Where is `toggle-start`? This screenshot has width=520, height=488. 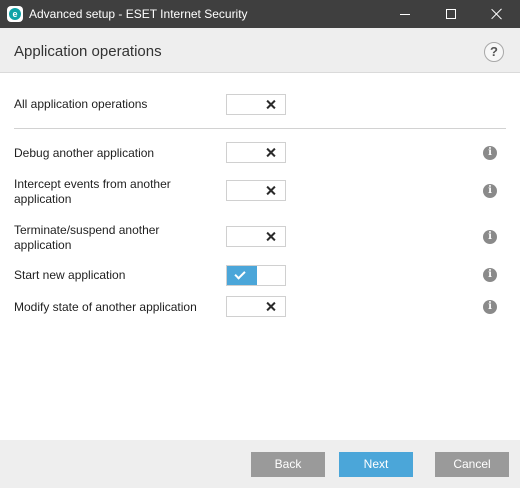 toggle-start is located at coordinates (256, 275).